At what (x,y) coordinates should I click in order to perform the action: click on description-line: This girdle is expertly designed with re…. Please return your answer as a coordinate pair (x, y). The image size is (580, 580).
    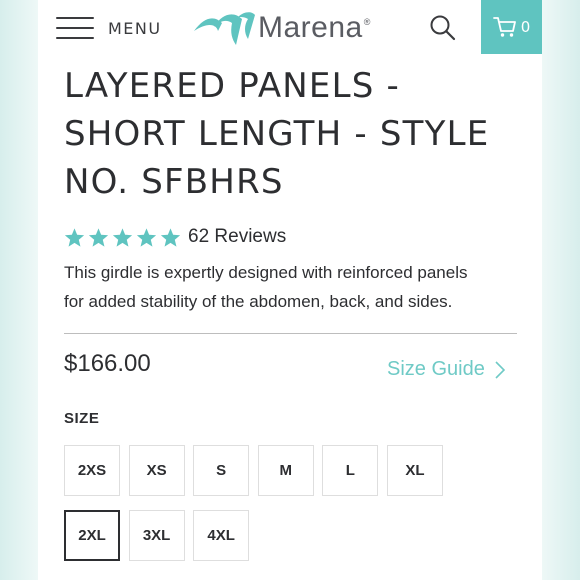
    Looking at the image, I should click on (266, 272).